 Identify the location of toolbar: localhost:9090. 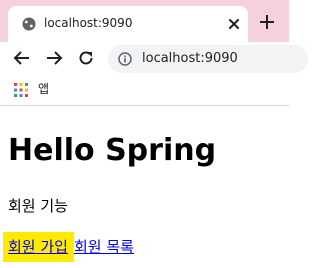
(154, 58).